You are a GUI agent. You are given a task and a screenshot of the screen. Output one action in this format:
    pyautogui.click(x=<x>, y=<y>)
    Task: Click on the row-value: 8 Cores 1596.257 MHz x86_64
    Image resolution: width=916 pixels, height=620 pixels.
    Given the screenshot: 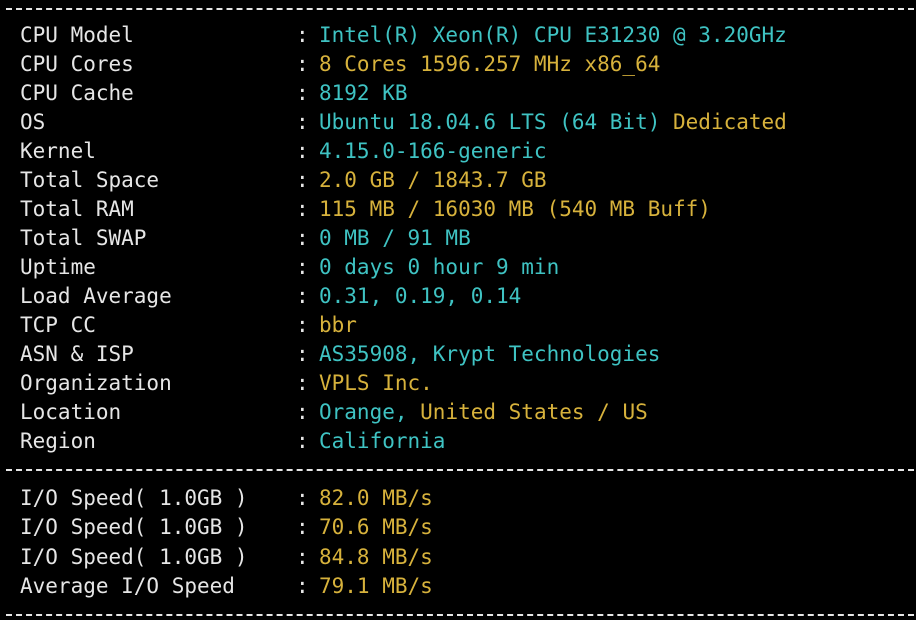 What is the action you would take?
    pyautogui.click(x=489, y=64)
    